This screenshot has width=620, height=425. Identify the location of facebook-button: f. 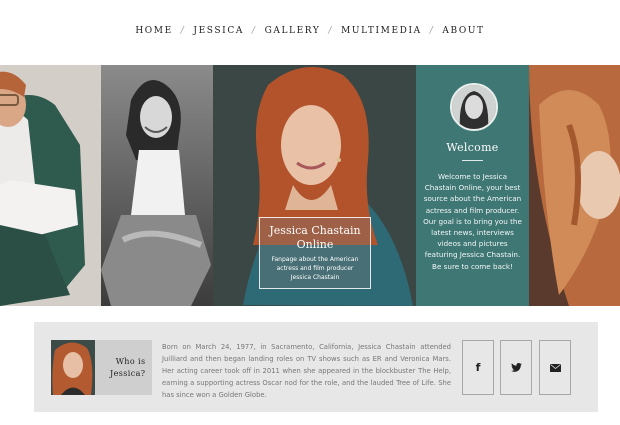
(478, 367).